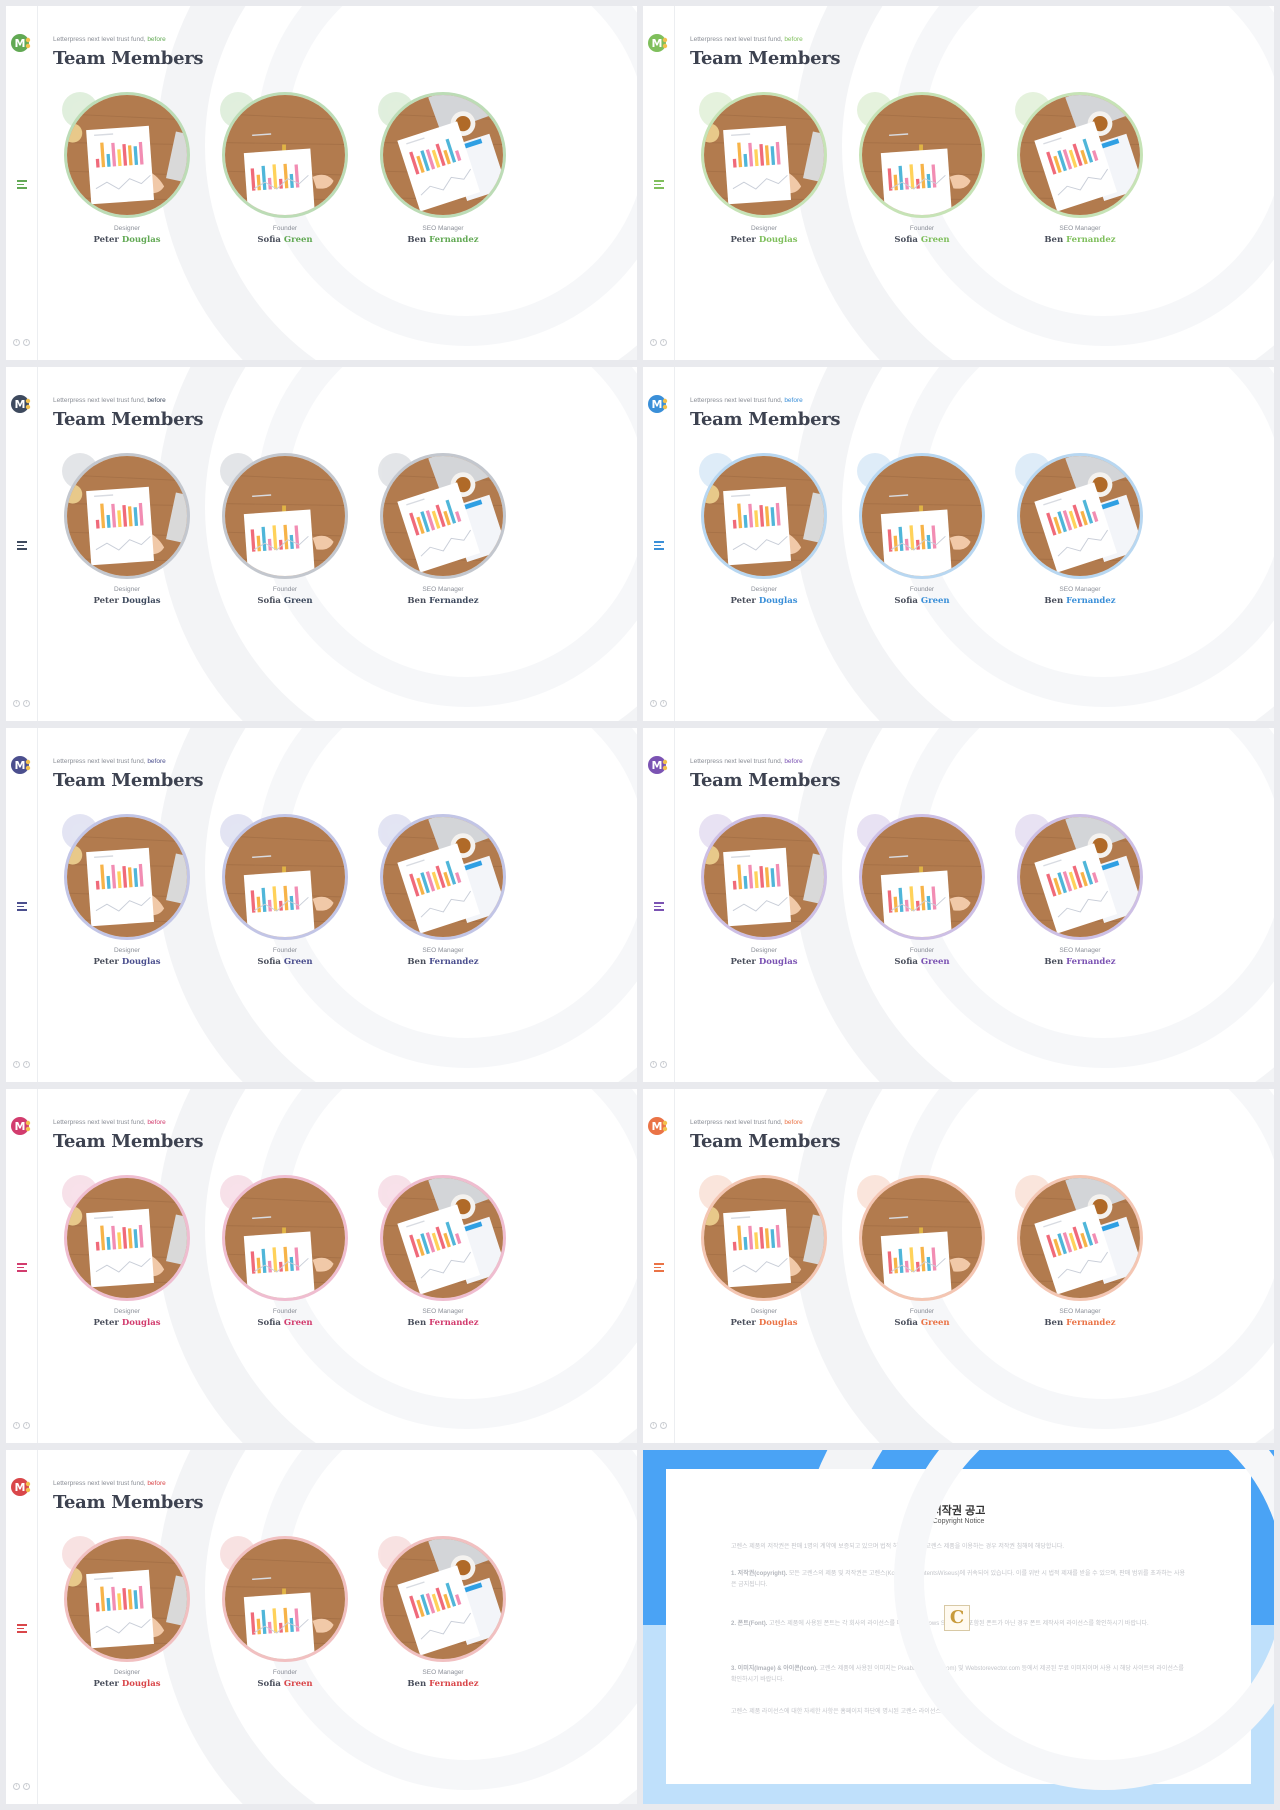  I want to click on member-first-name: Peter, so click(743, 240).